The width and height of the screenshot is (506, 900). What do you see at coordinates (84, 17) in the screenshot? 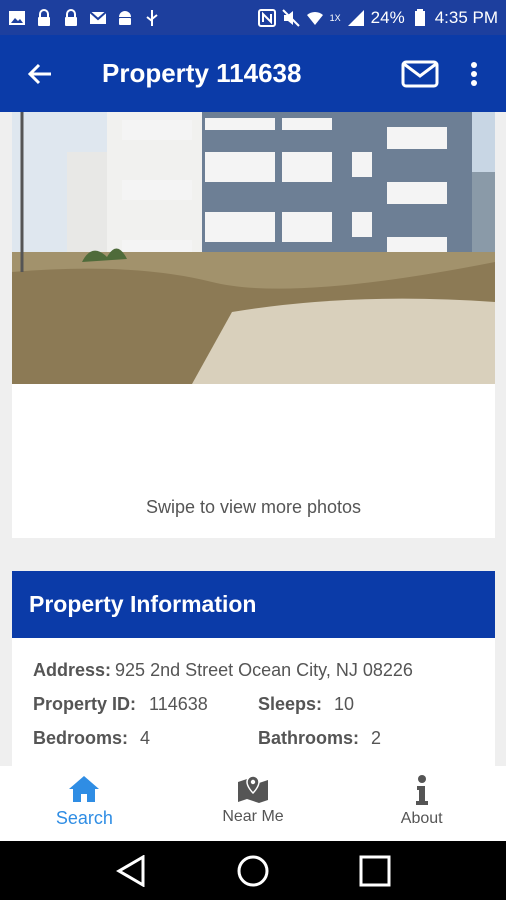
I see `status-left-icons` at bounding box center [84, 17].